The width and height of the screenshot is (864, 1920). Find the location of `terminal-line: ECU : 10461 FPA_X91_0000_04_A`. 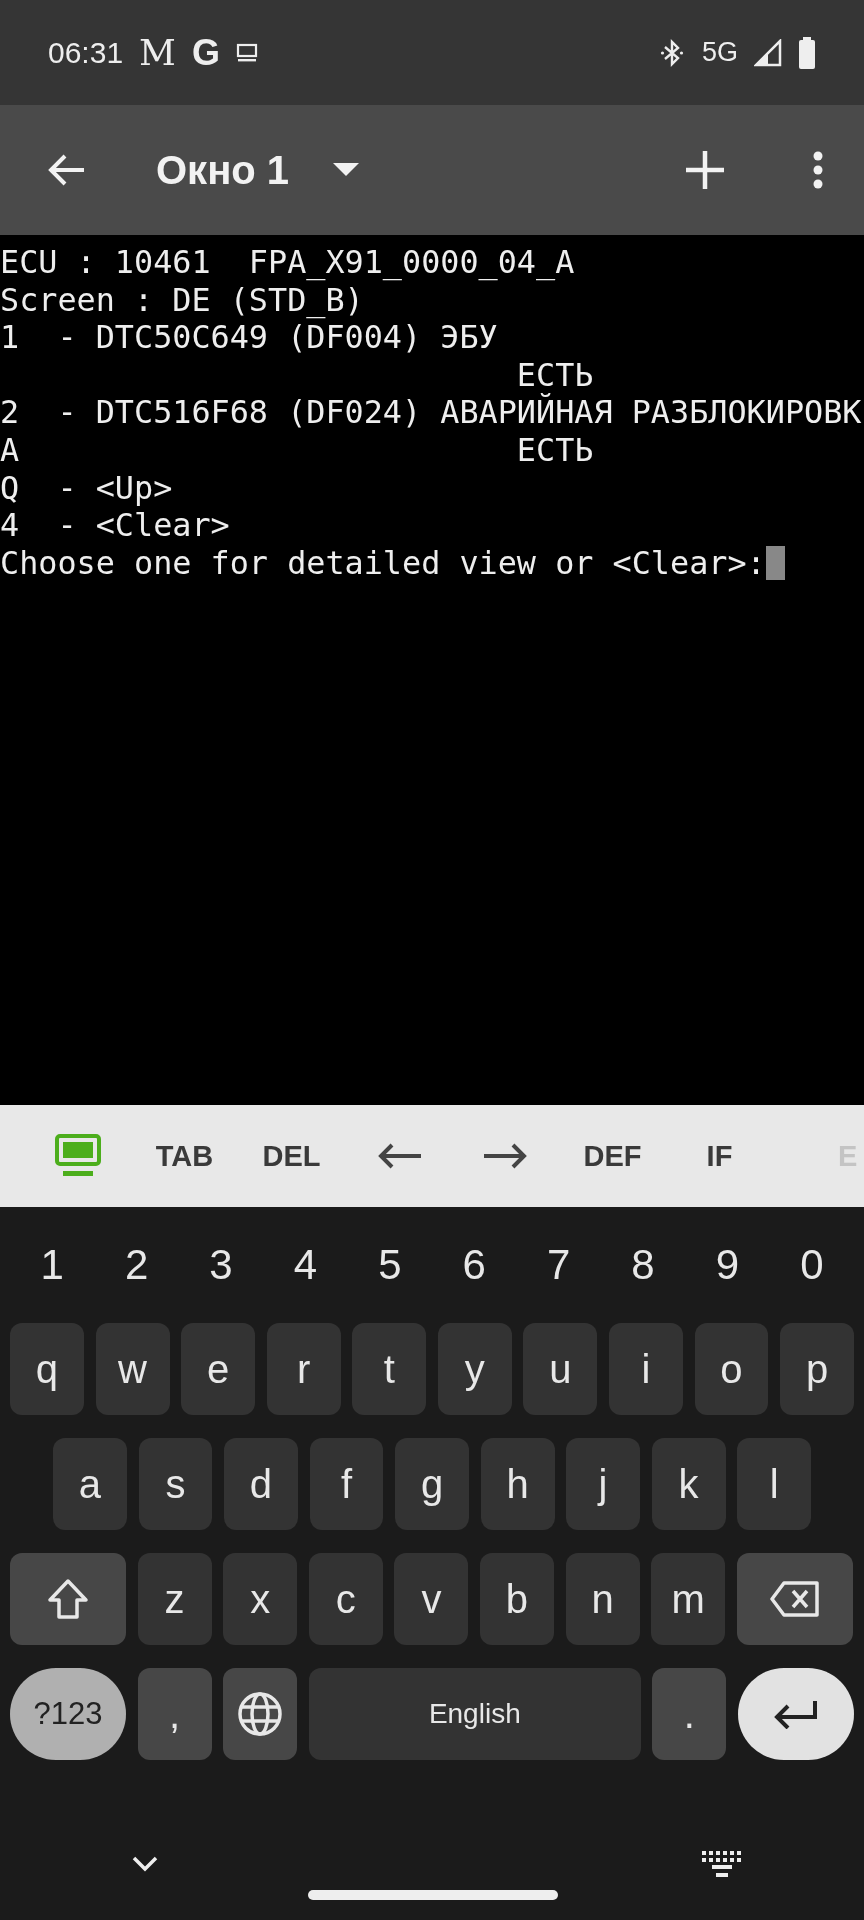

terminal-line: ECU : 10461 FPA_X91_0000_04_A is located at coordinates (287, 262).